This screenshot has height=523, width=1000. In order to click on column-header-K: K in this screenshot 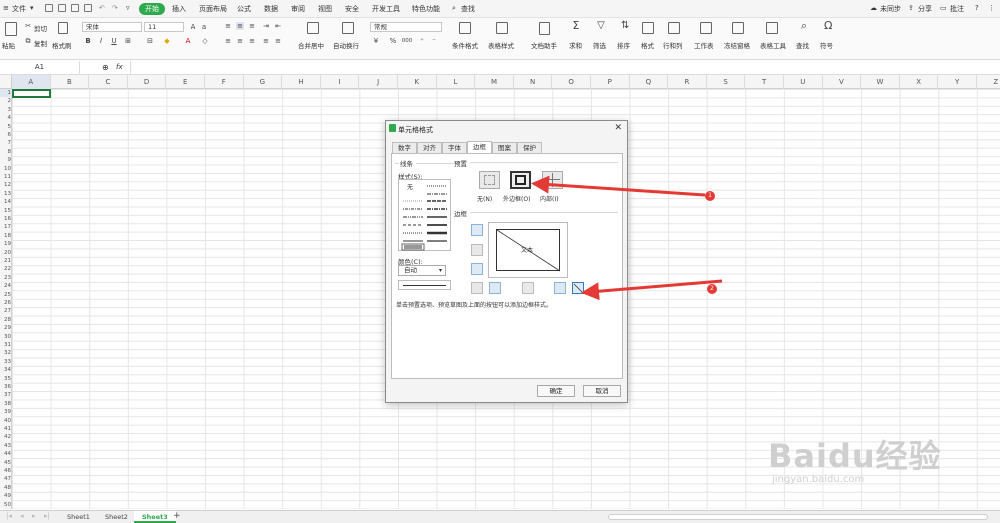, I will do `click(417, 82)`.